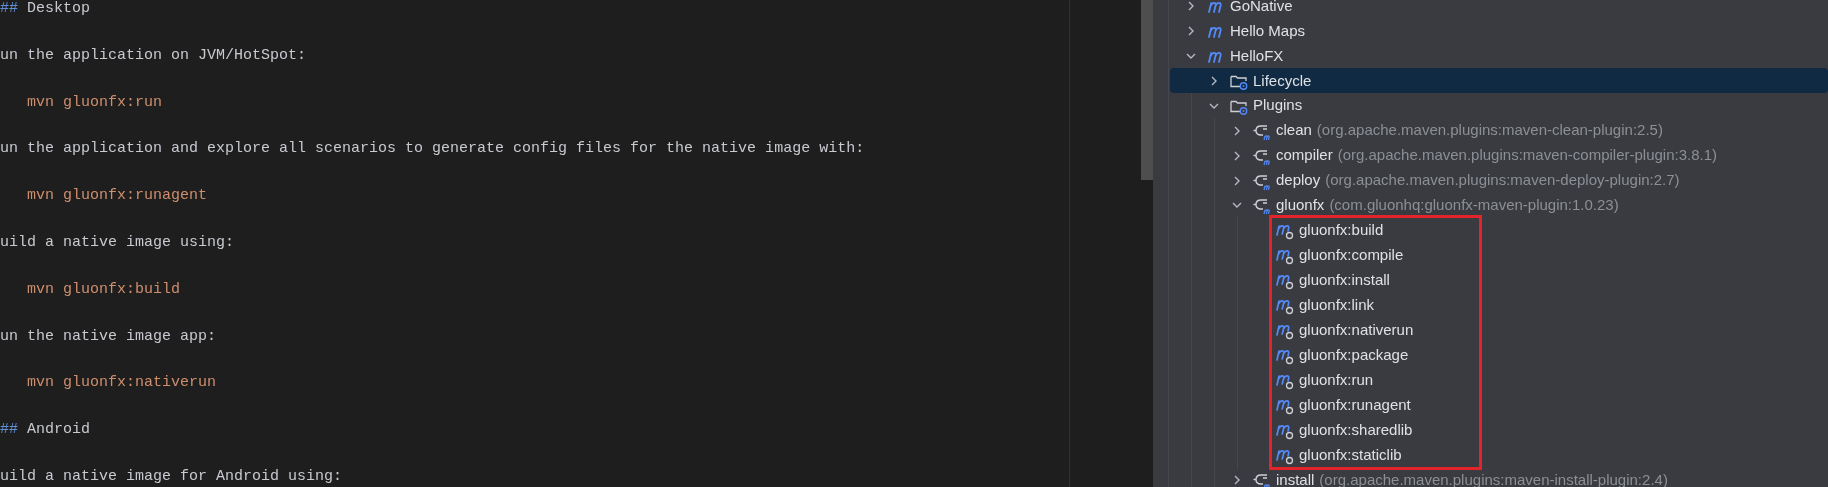 The image size is (1828, 487). Describe the element at coordinates (46, 430) in the screenshot. I see `markdown-heading: ## Android` at that location.